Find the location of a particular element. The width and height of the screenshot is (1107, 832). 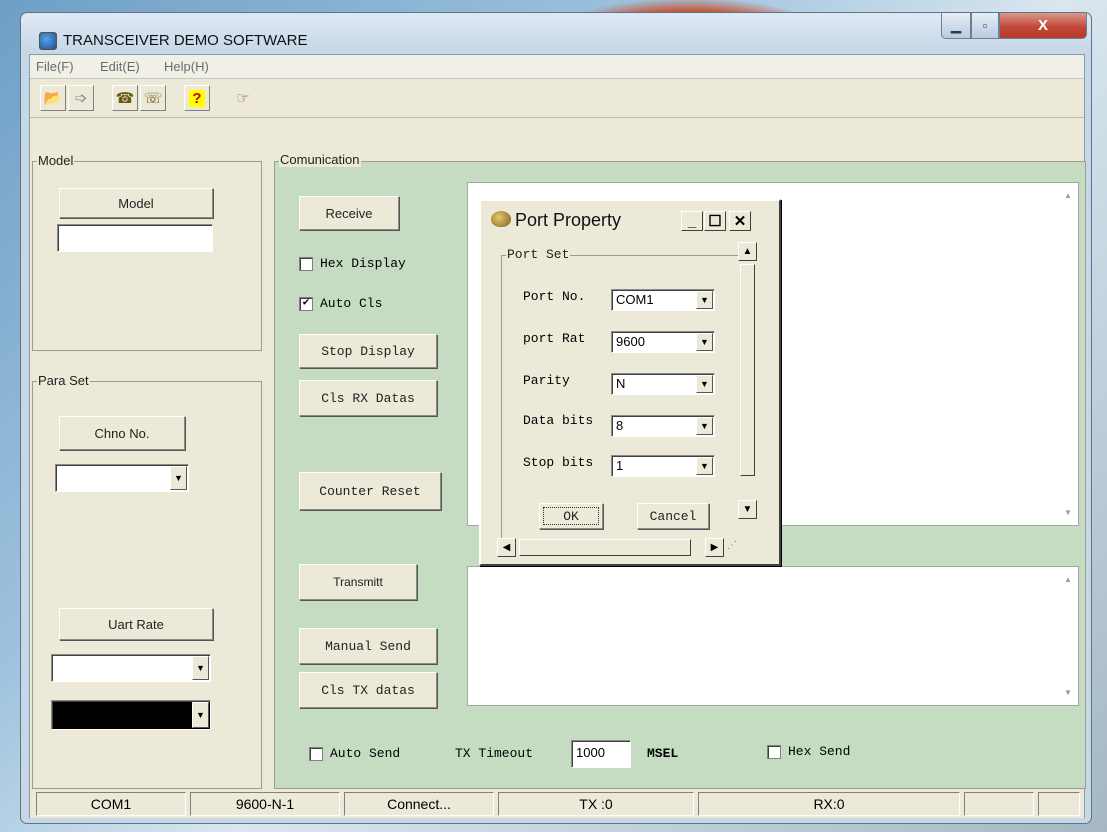

scroll-right-icon: ▶ is located at coordinates (714, 547).